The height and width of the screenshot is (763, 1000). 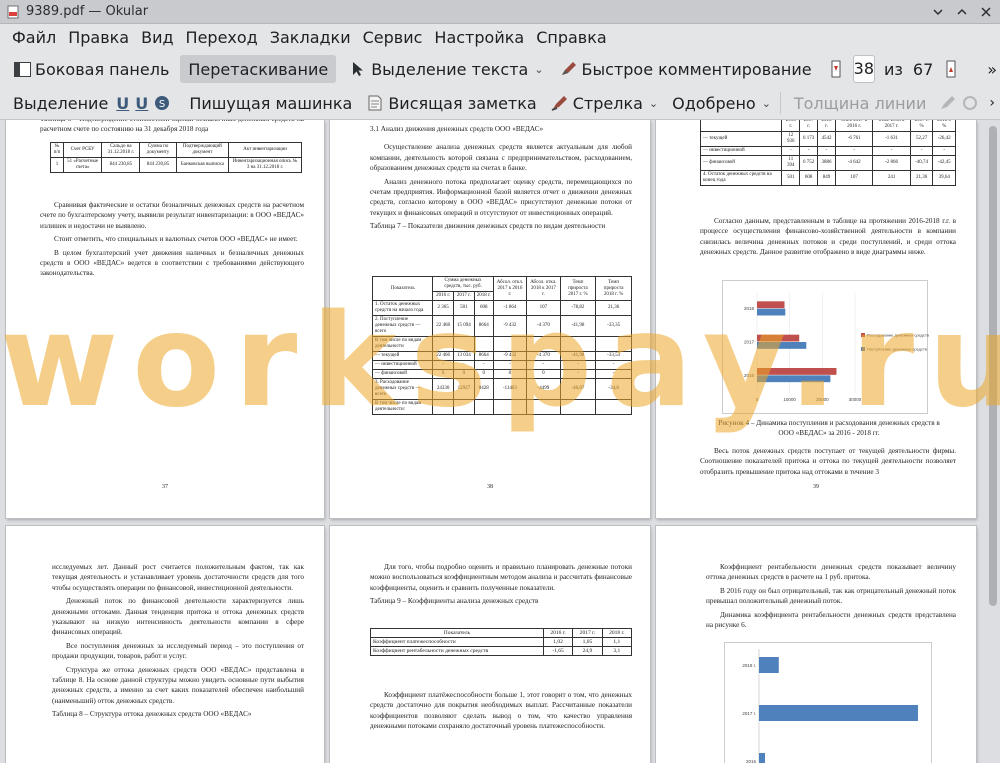 What do you see at coordinates (571, 37) in the screenshot?
I see `menu-help: Справка` at bounding box center [571, 37].